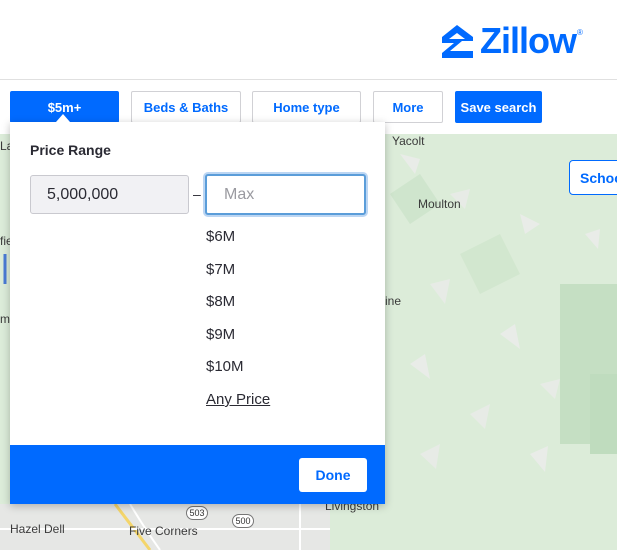  I want to click on map-label-hazel-dell: Hazel Dell, so click(37, 529).